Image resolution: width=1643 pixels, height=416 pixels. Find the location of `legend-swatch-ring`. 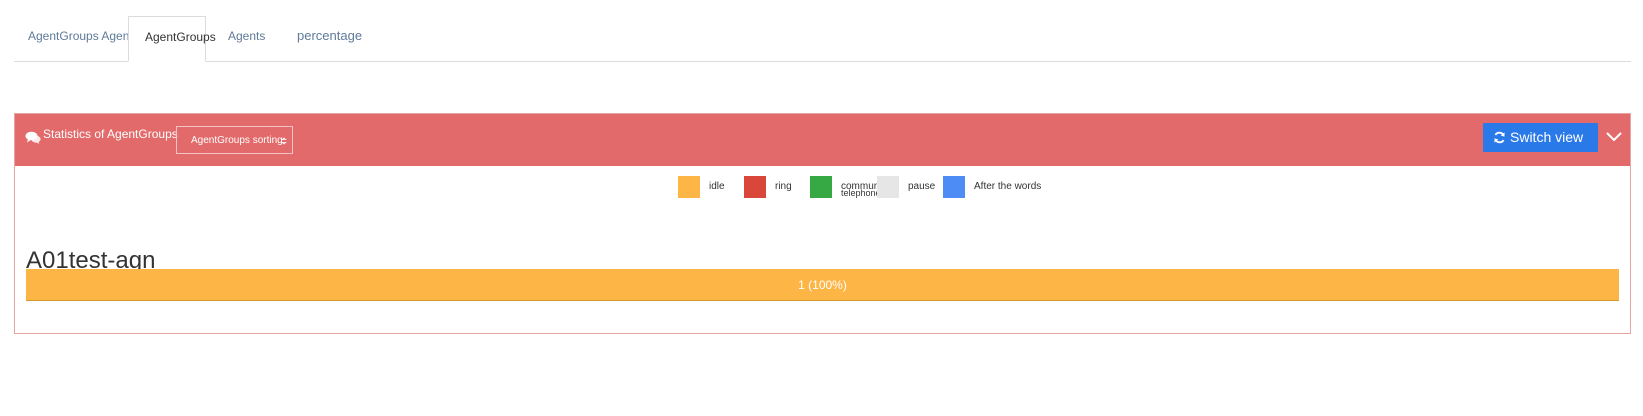

legend-swatch-ring is located at coordinates (755, 187).